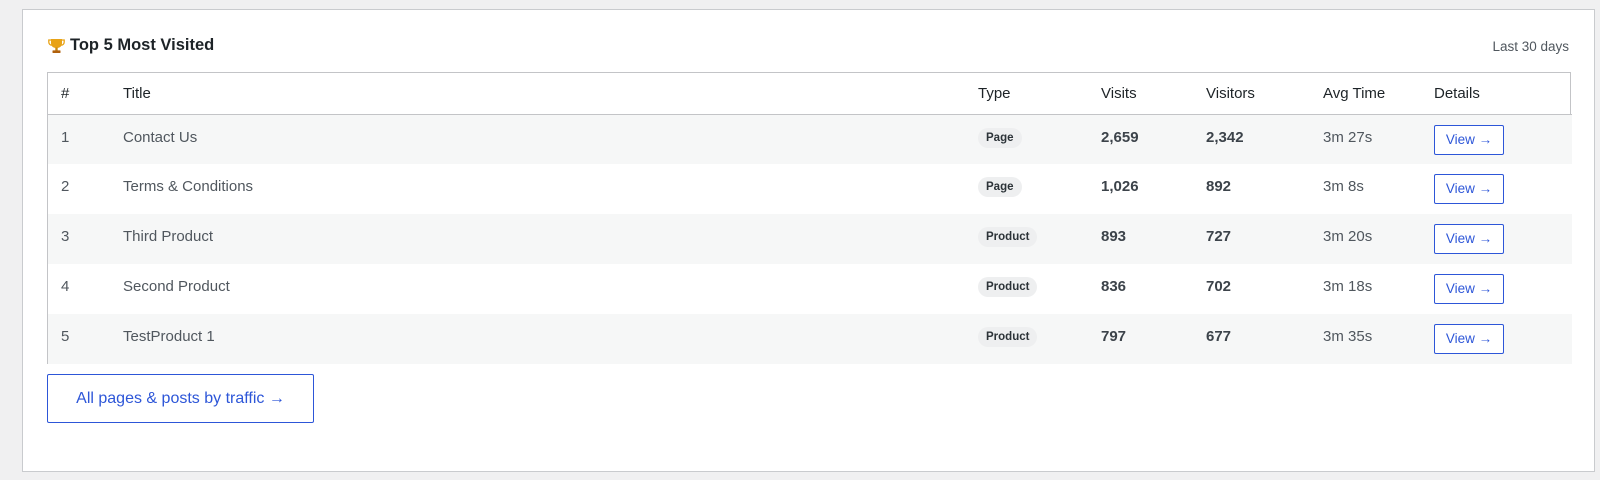 The height and width of the screenshot is (480, 1600). What do you see at coordinates (1120, 186) in the screenshot?
I see `visits-cell: 1,026` at bounding box center [1120, 186].